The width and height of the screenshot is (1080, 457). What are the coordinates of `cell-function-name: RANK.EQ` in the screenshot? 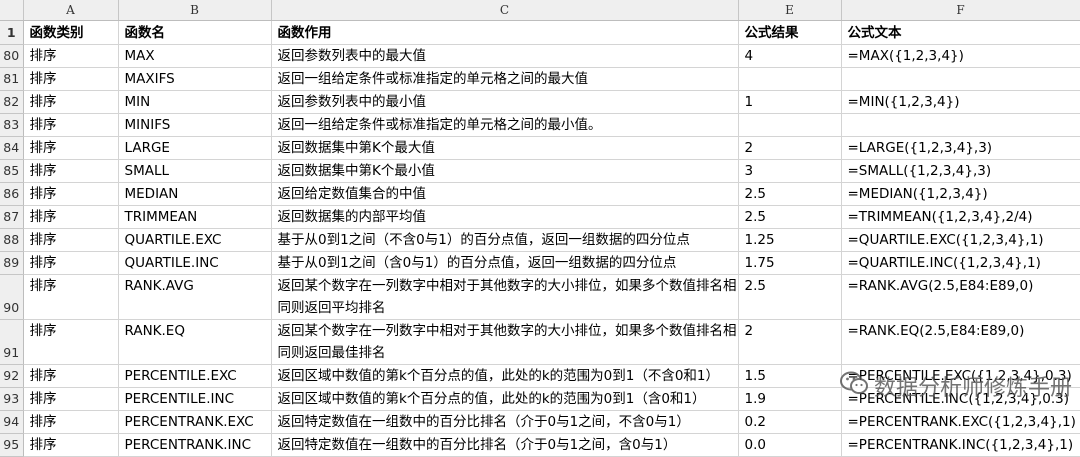 It's located at (195, 342).